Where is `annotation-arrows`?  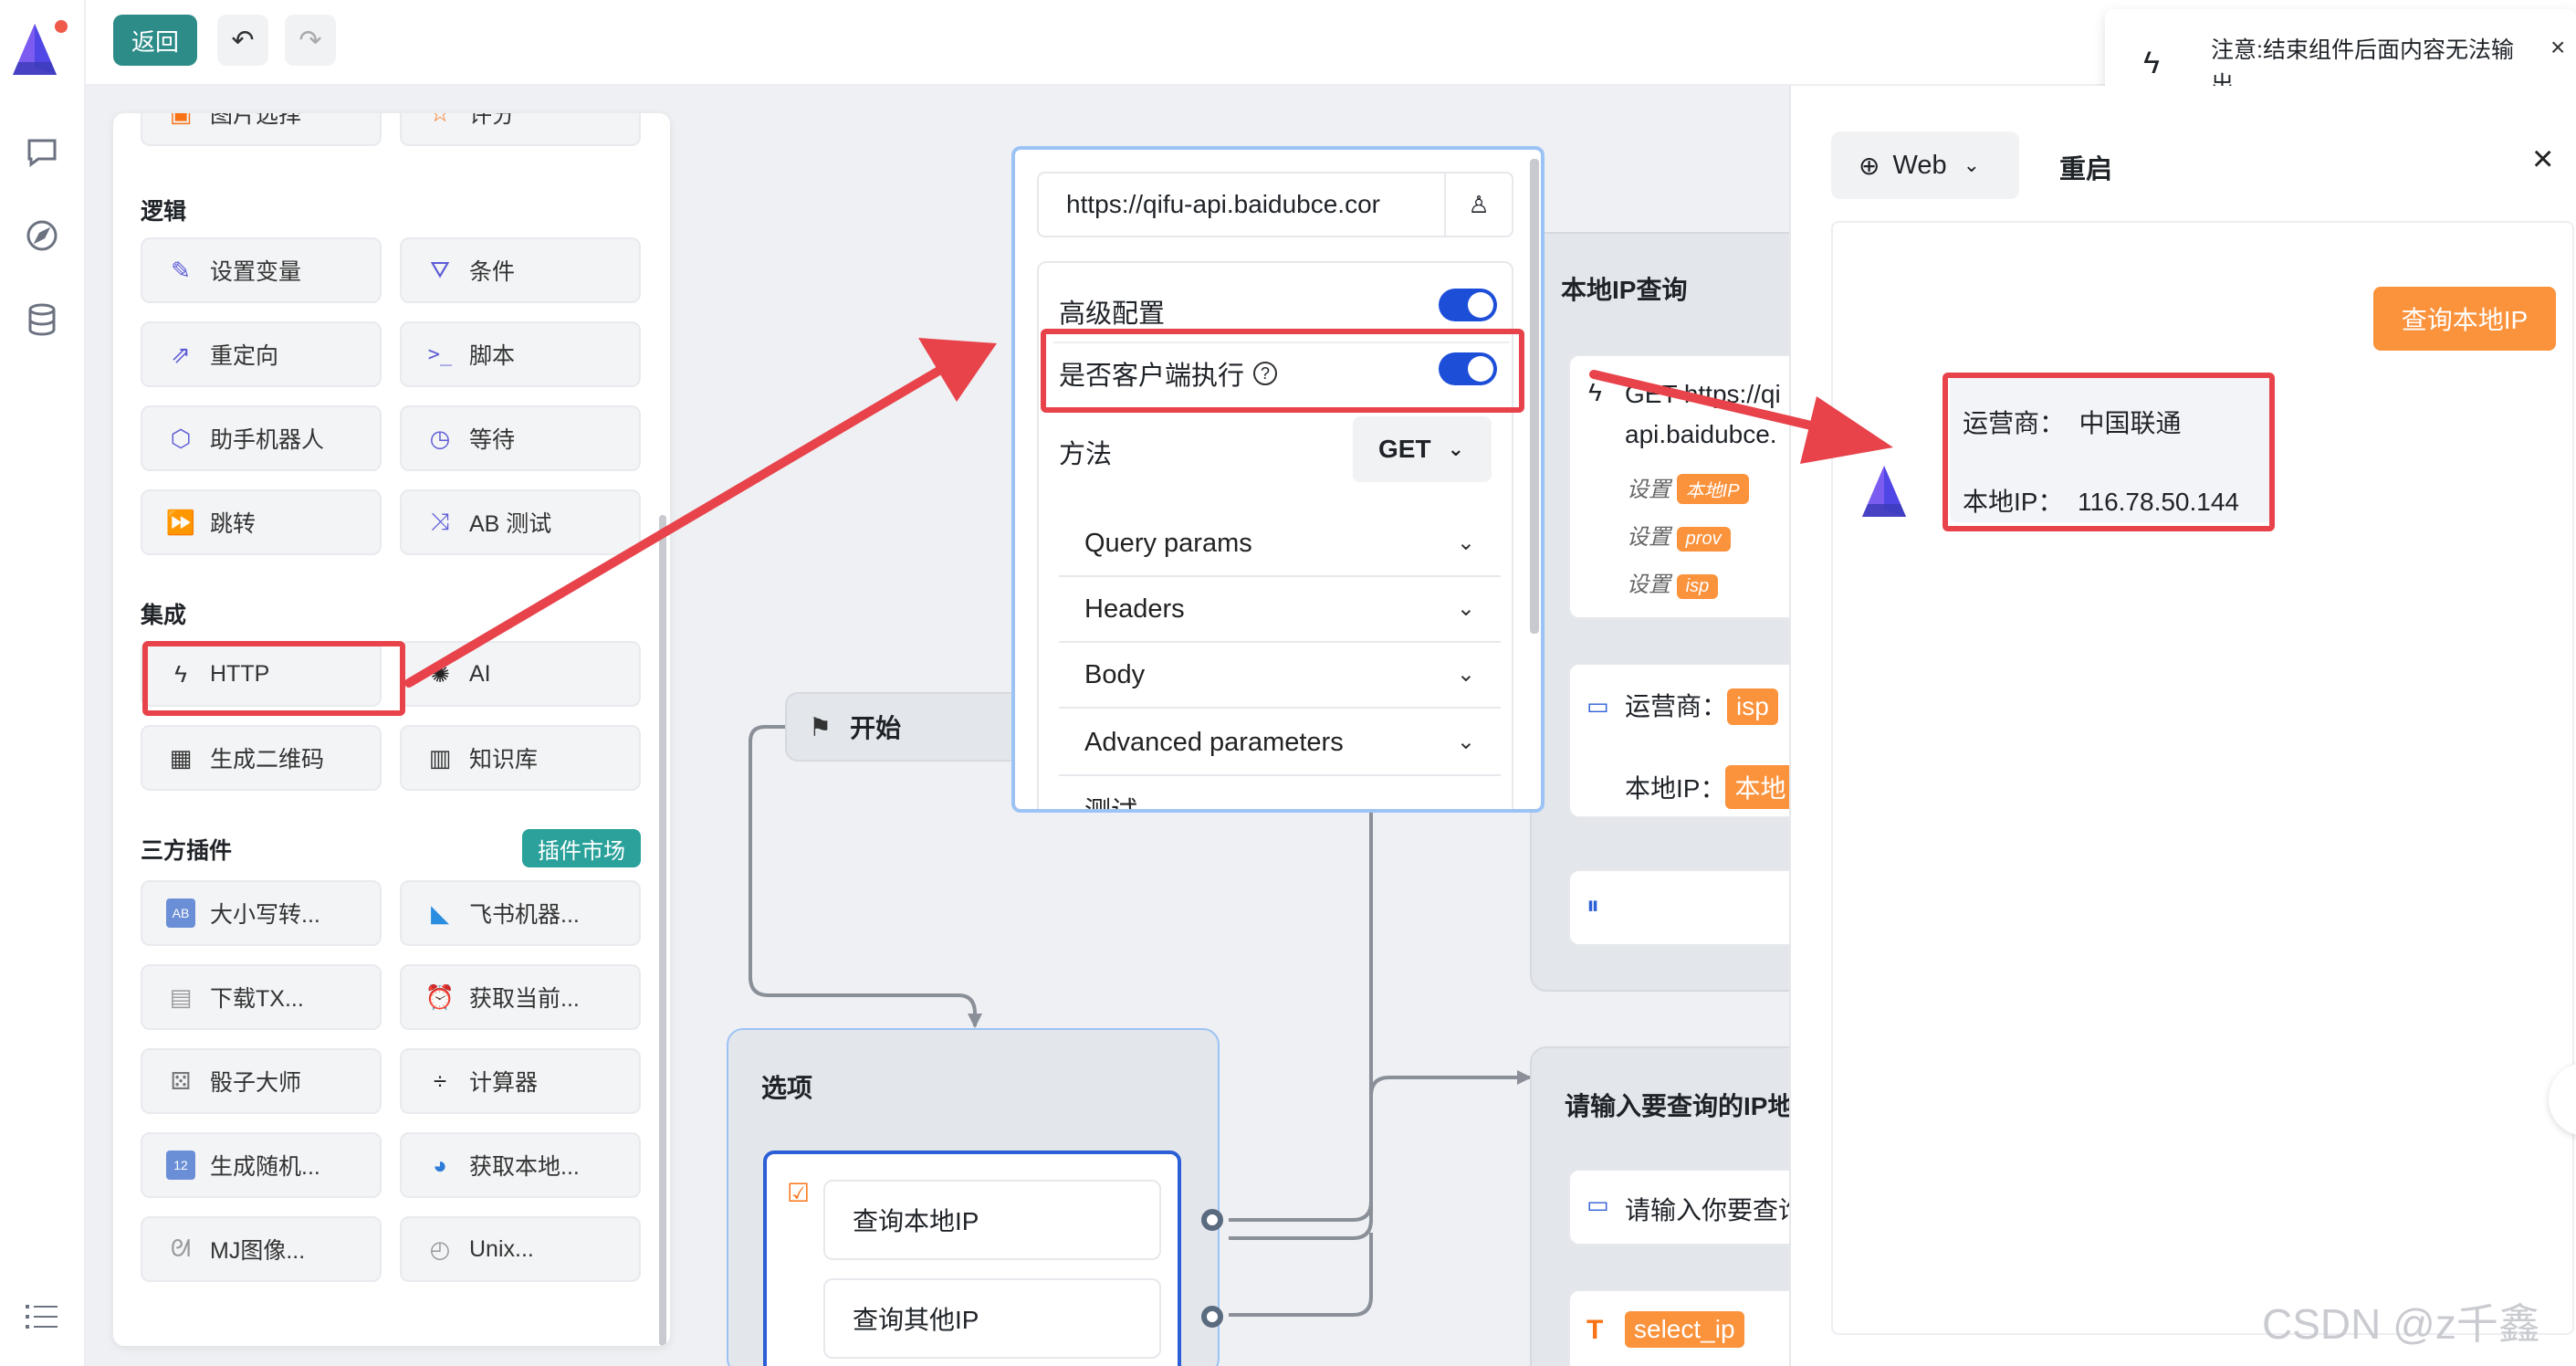 annotation-arrows is located at coordinates (1148, 513).